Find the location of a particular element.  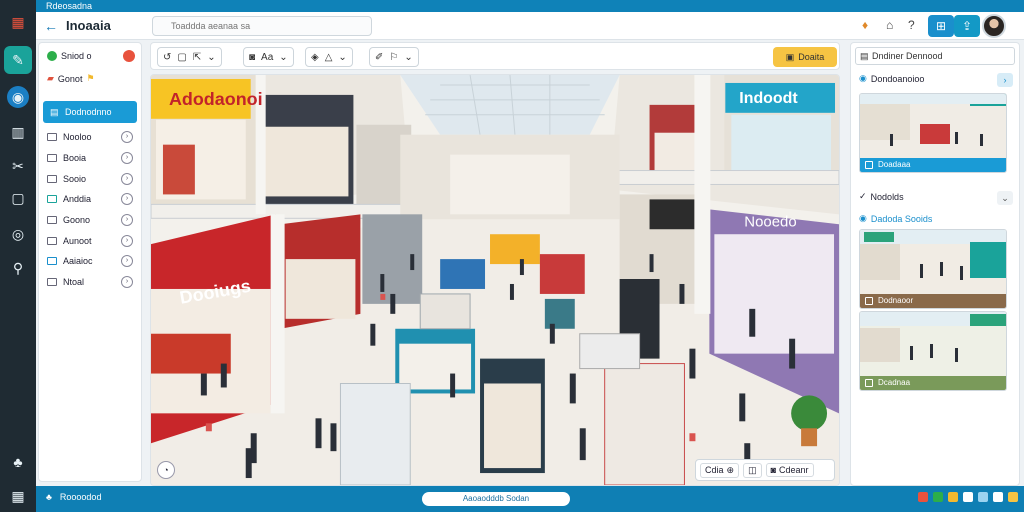

flag-icon: ⚐ is located at coordinates (393, 57).